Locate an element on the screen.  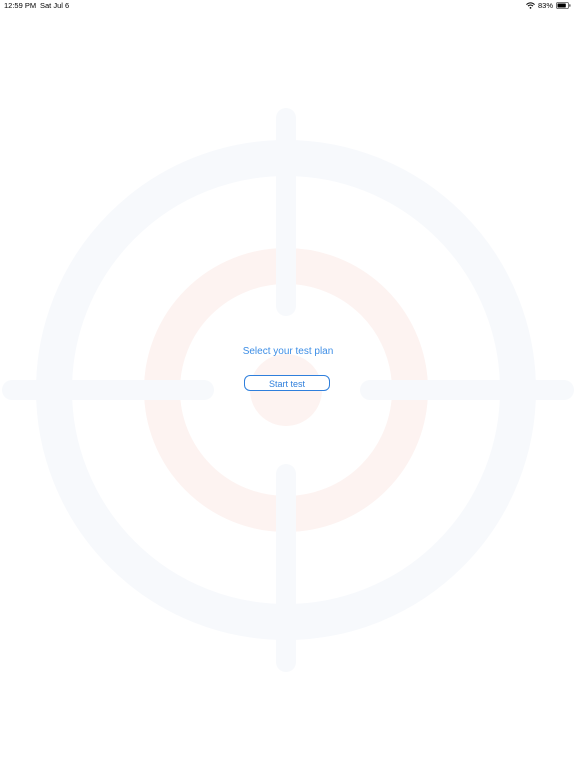
start-test-button: Start test is located at coordinates (287, 383).